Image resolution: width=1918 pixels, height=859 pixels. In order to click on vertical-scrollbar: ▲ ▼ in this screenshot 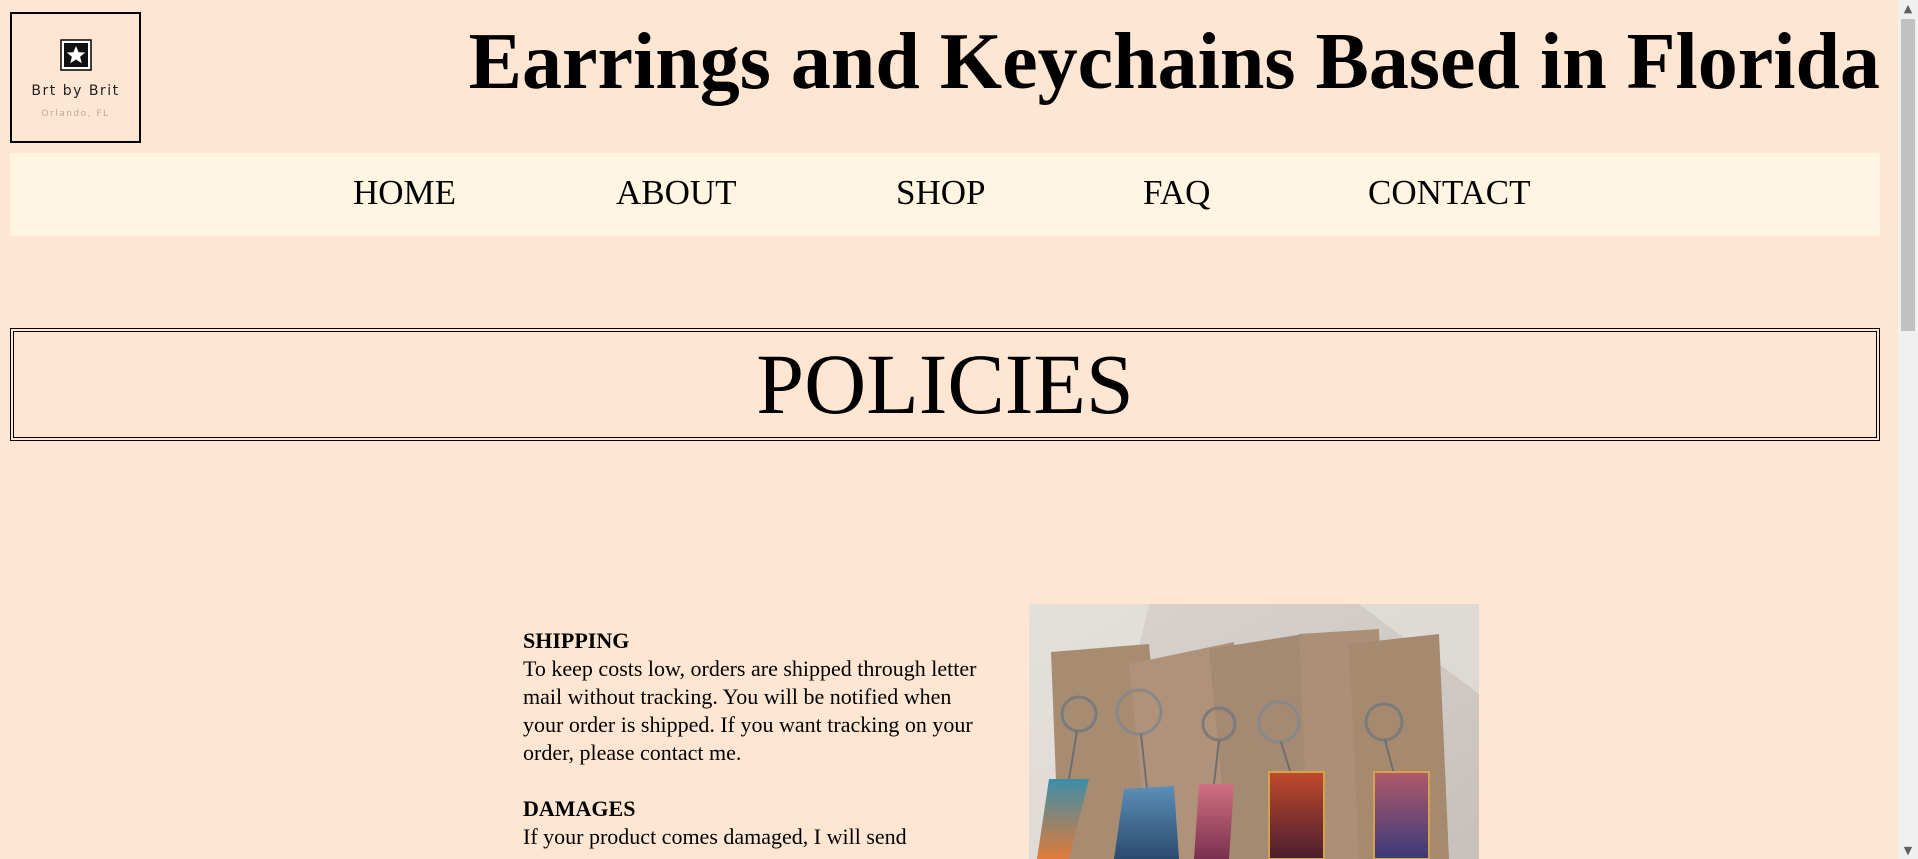, I will do `click(1908, 429)`.